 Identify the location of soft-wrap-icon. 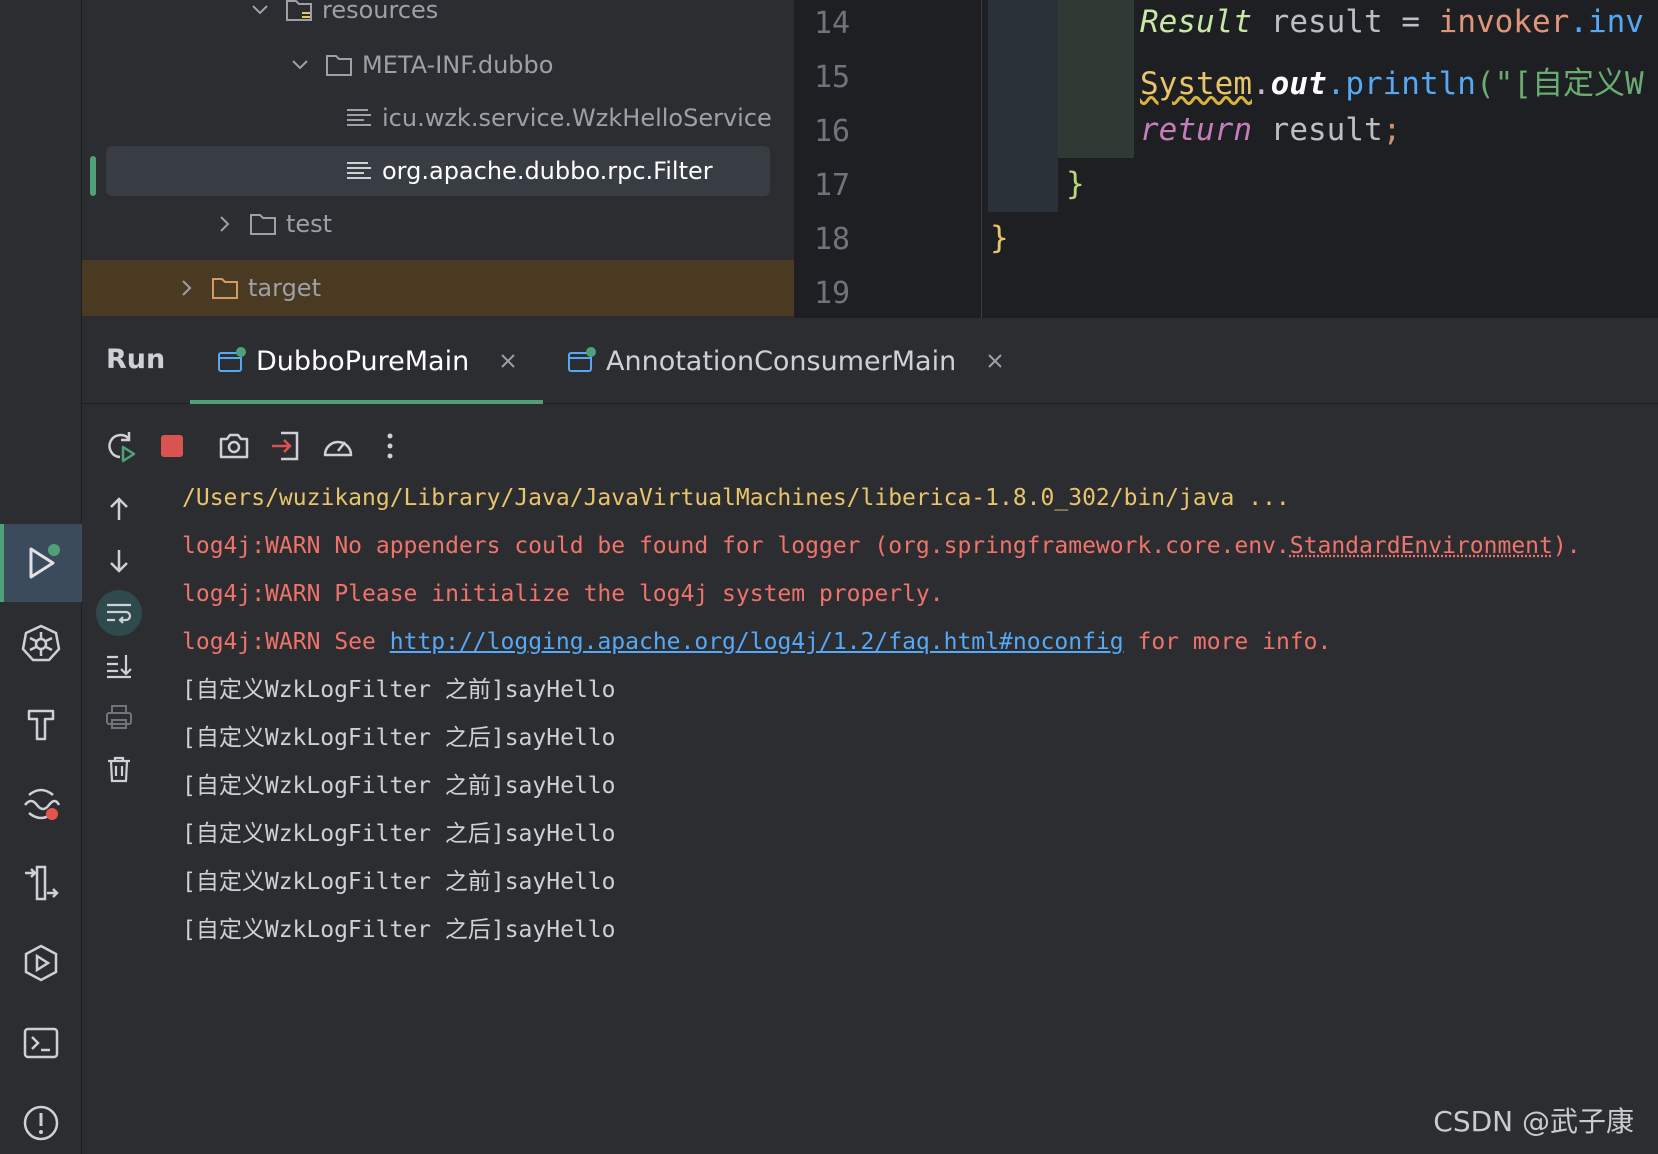
(119, 613).